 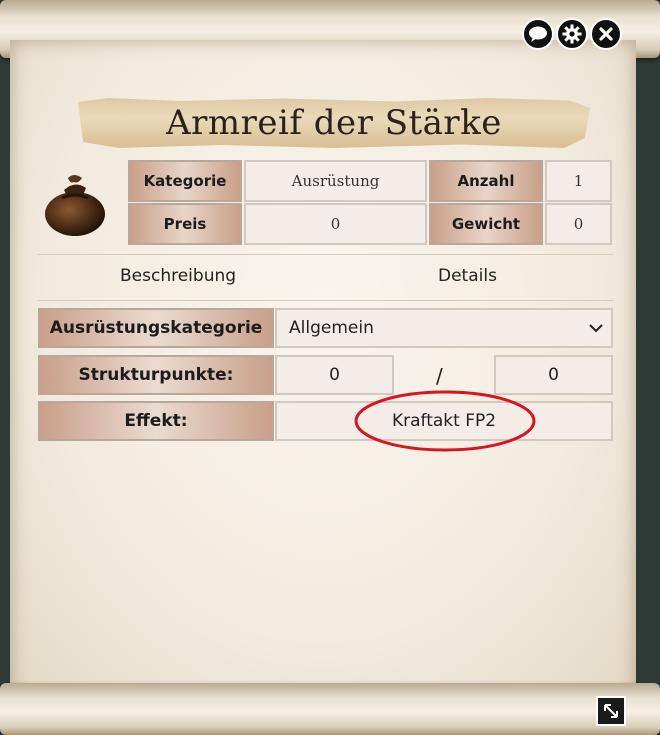 I want to click on kategorie-value: Ausrüstung, so click(x=335, y=181).